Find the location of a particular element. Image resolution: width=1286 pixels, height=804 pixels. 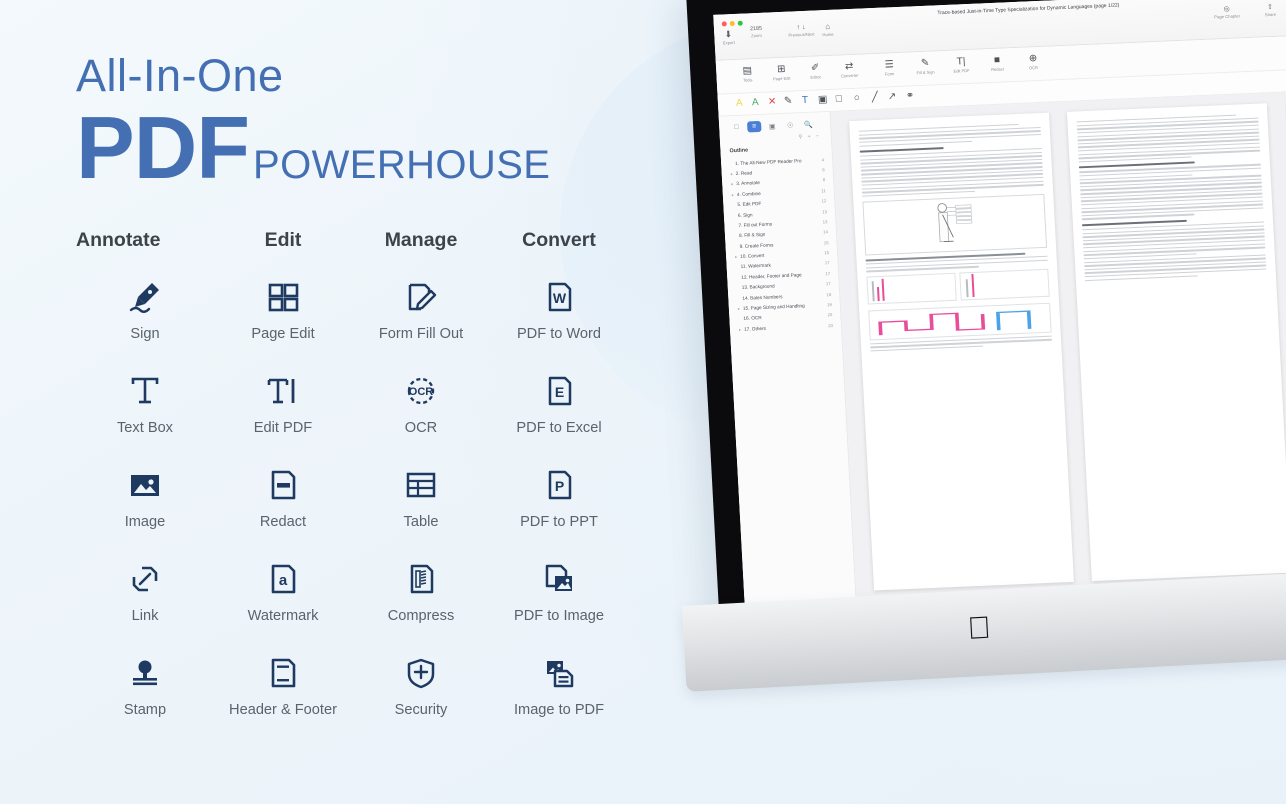

outline-page: 12 is located at coordinates (824, 201).